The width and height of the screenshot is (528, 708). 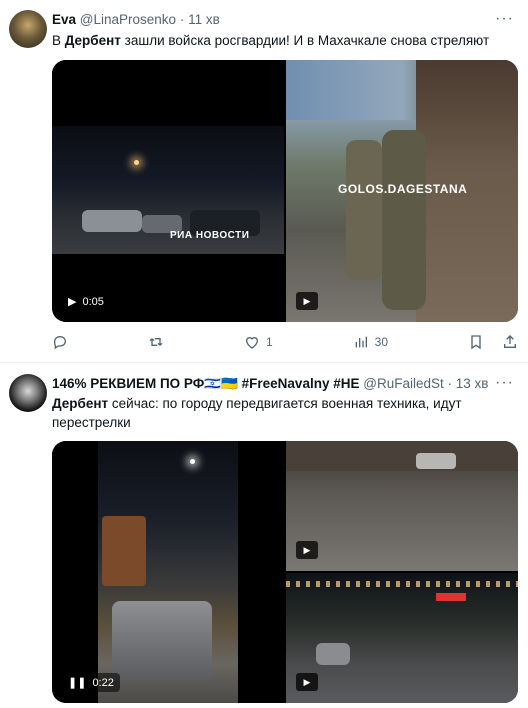 I want to click on reply-button, so click(x=60, y=342).